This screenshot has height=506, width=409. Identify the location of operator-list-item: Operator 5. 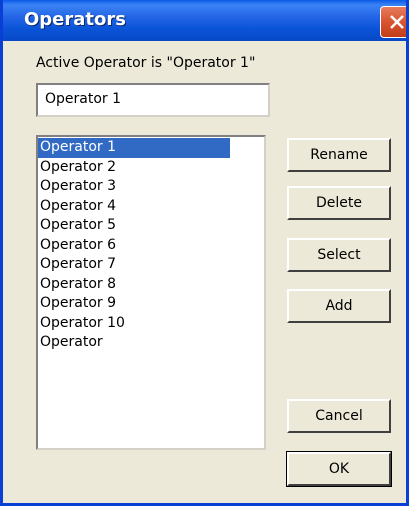
(151, 226).